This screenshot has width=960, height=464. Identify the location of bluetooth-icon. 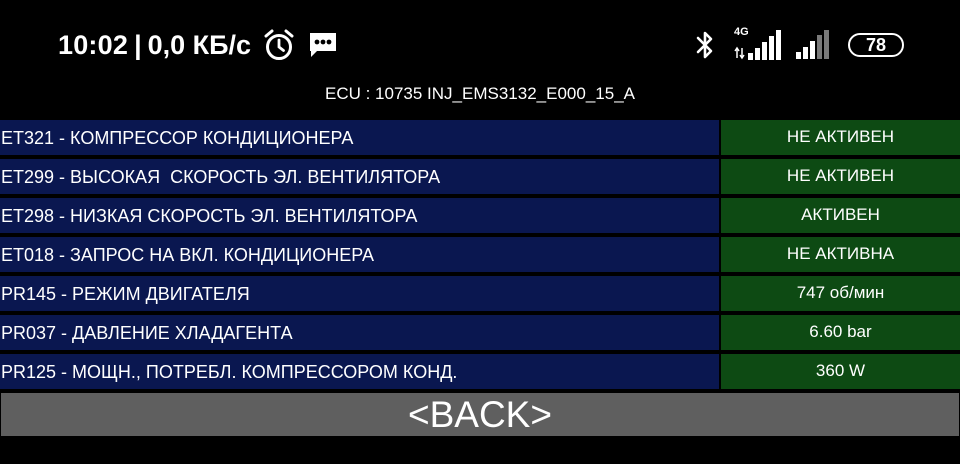
(705, 45).